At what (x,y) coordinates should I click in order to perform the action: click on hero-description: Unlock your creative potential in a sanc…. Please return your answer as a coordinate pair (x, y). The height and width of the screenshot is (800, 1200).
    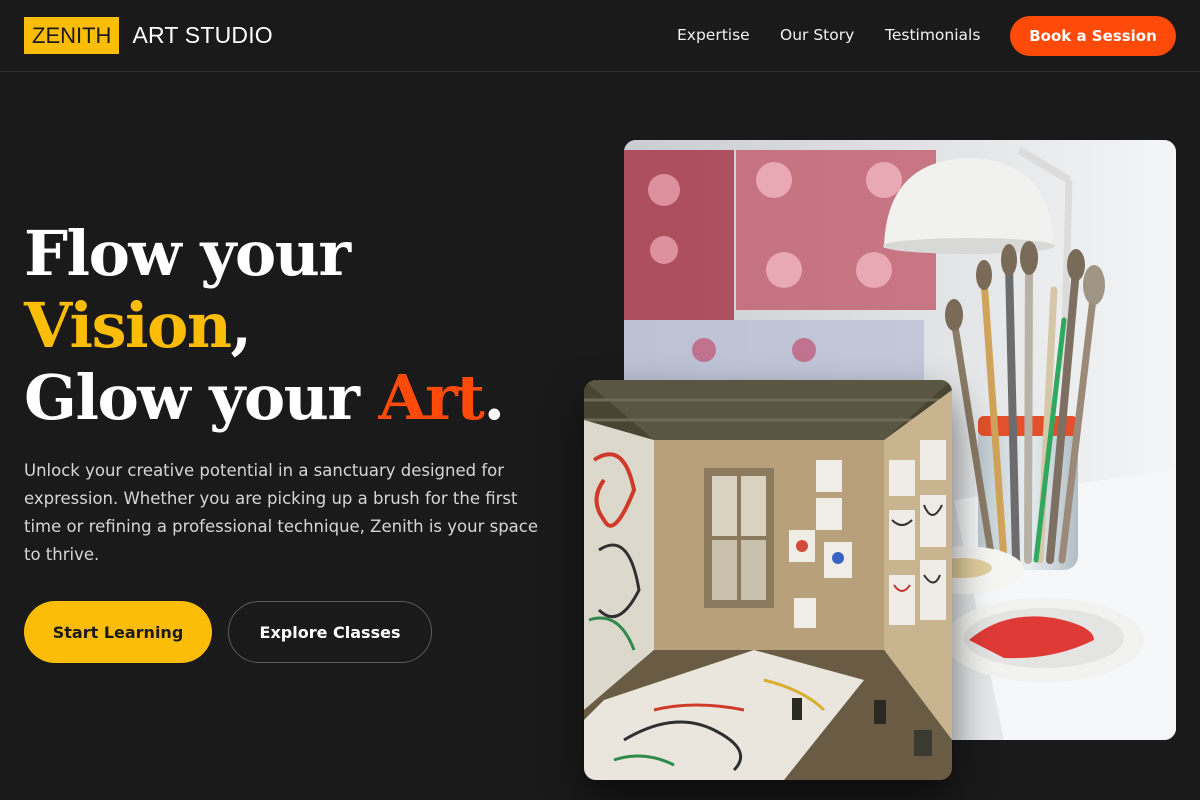
    Looking at the image, I should click on (281, 512).